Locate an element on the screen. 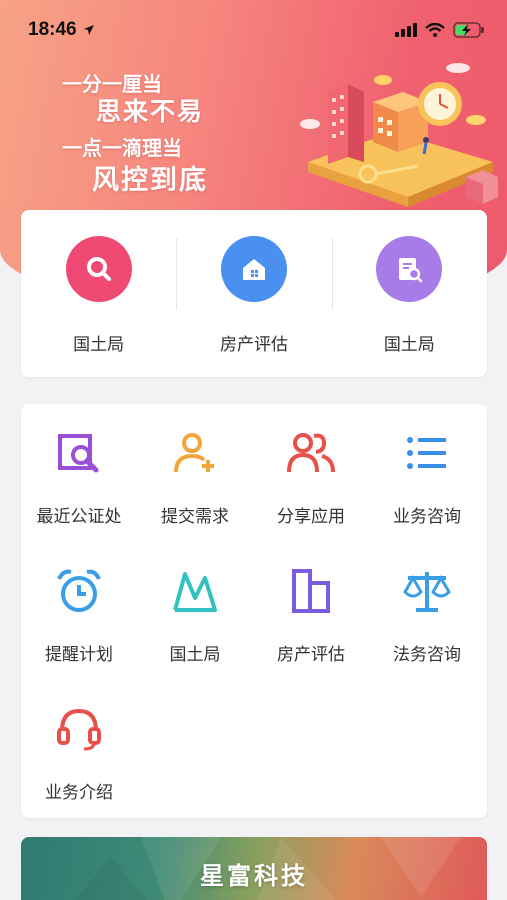 The height and width of the screenshot is (900, 507). battery-charging-icon is located at coordinates (468, 30).